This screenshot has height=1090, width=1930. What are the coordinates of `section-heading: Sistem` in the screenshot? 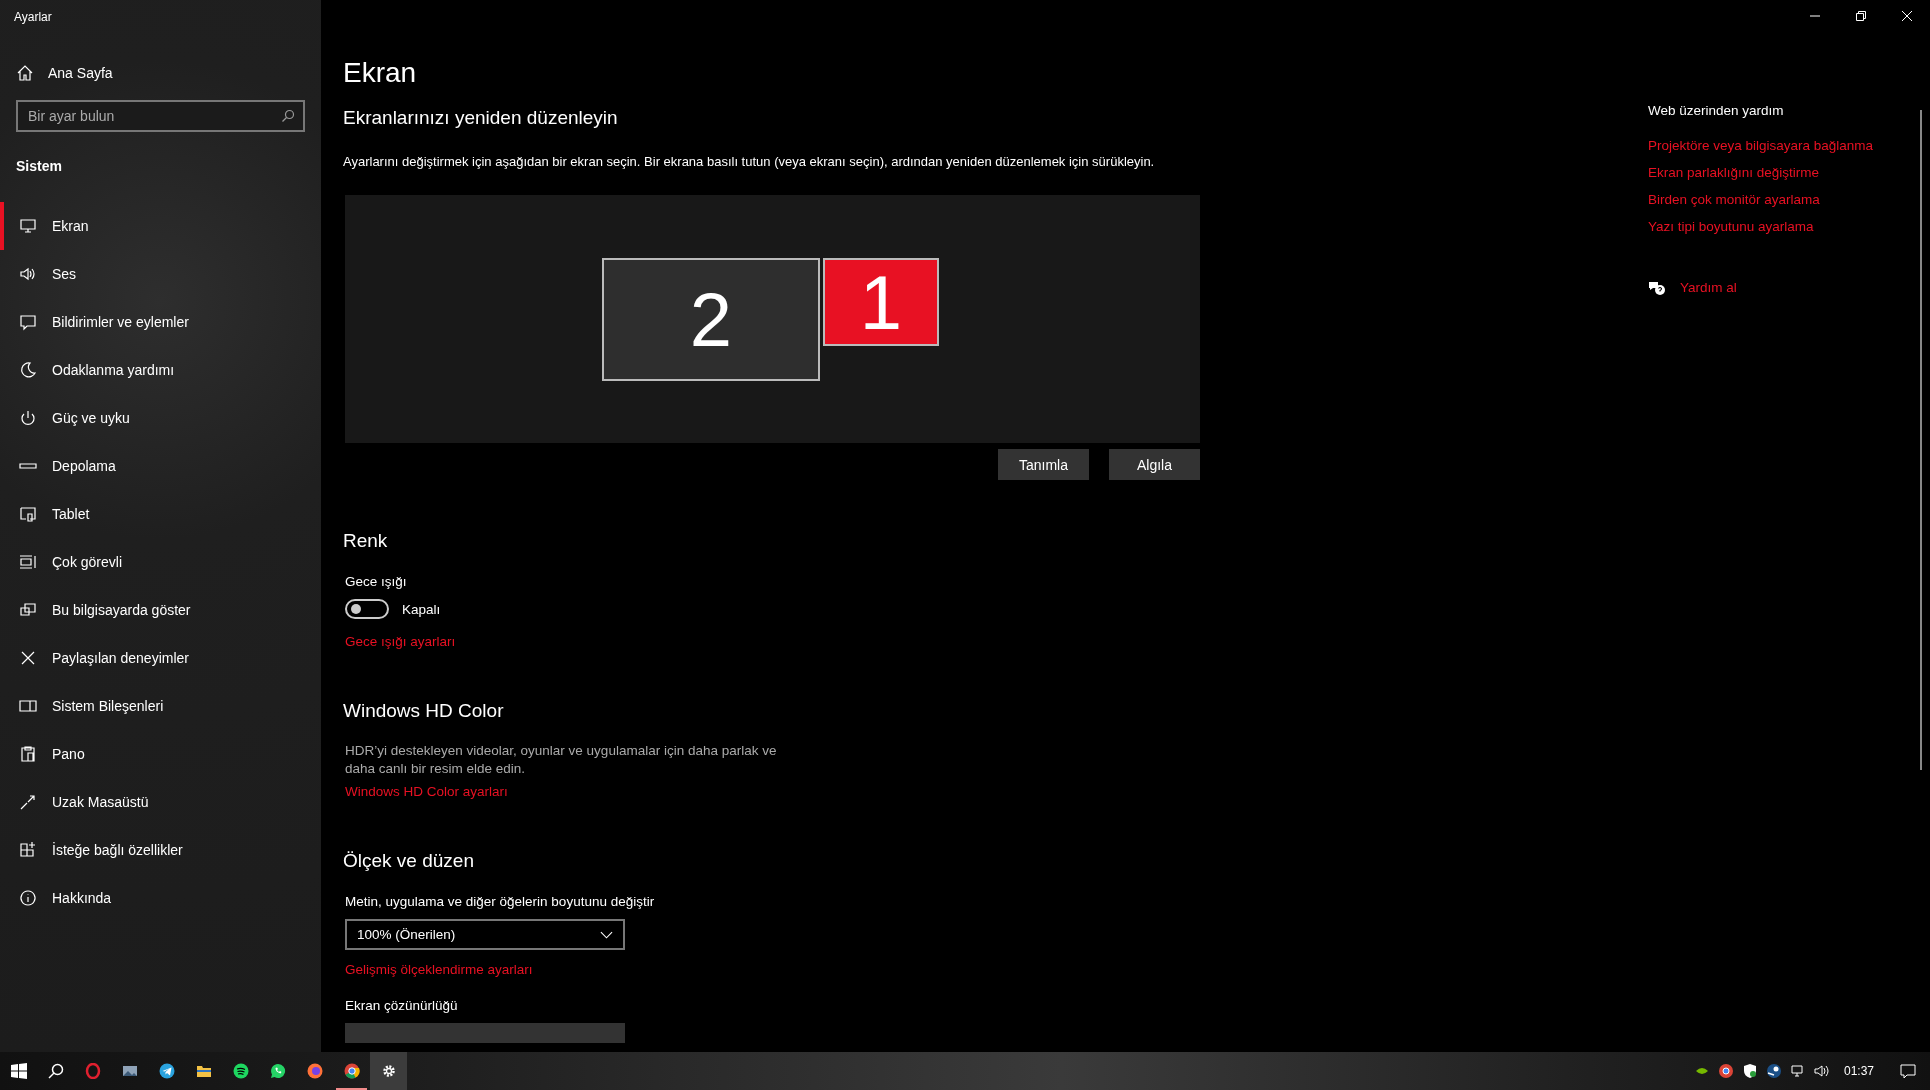 It's located at (39, 166).